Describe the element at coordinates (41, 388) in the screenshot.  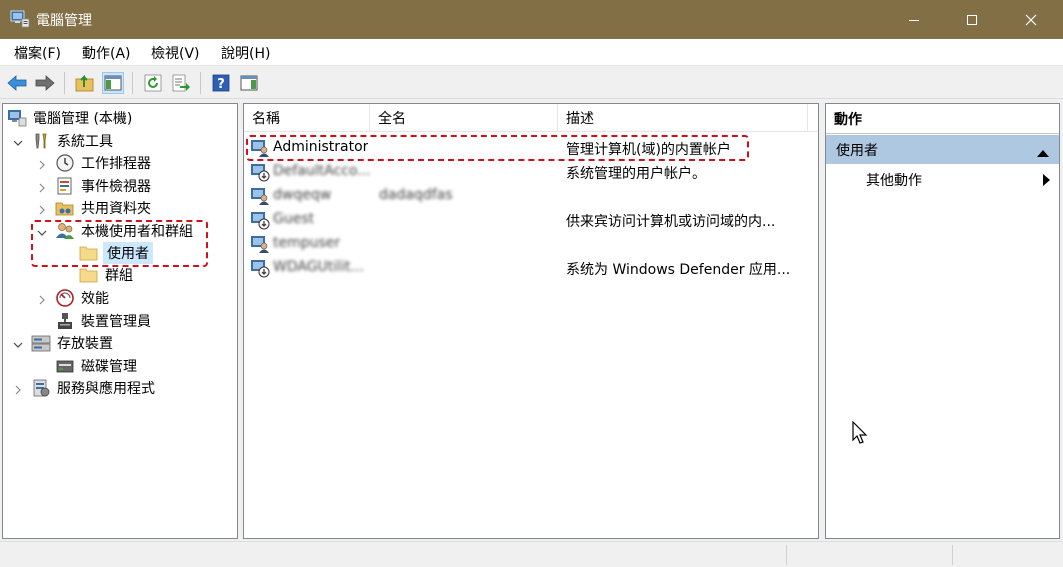
I see `services-icon` at that location.